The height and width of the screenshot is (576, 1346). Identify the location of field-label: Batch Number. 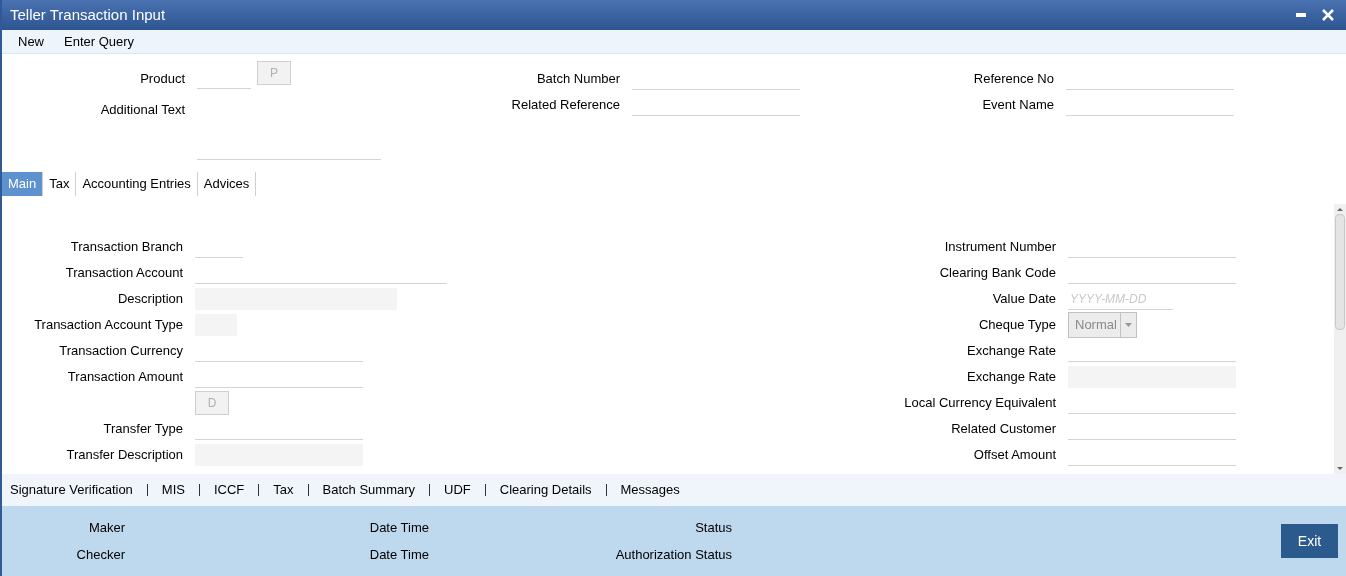
(577, 79).